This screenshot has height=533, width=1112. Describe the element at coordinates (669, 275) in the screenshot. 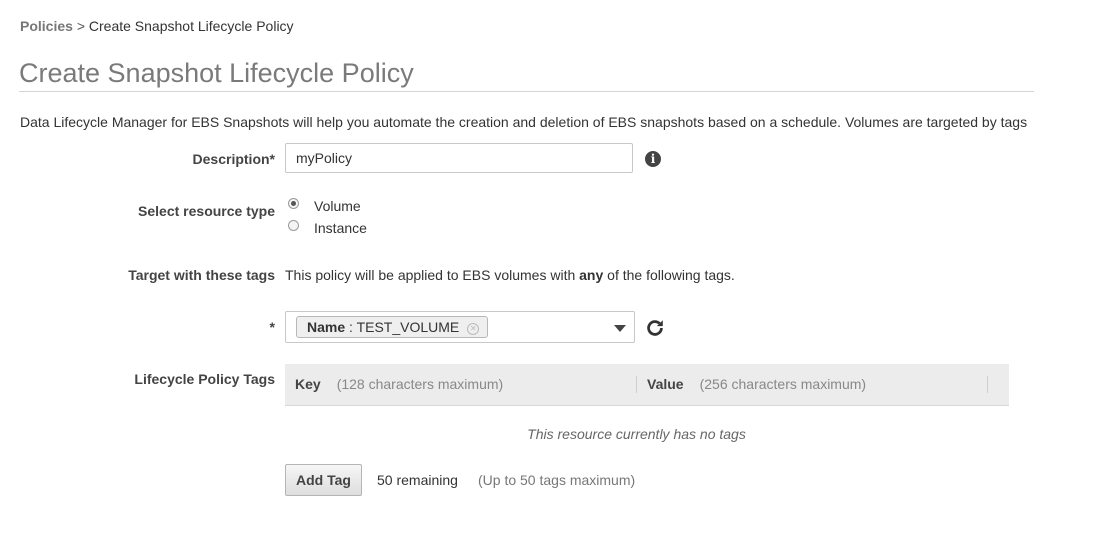

I see `help-suffix: of the following tags.` at that location.